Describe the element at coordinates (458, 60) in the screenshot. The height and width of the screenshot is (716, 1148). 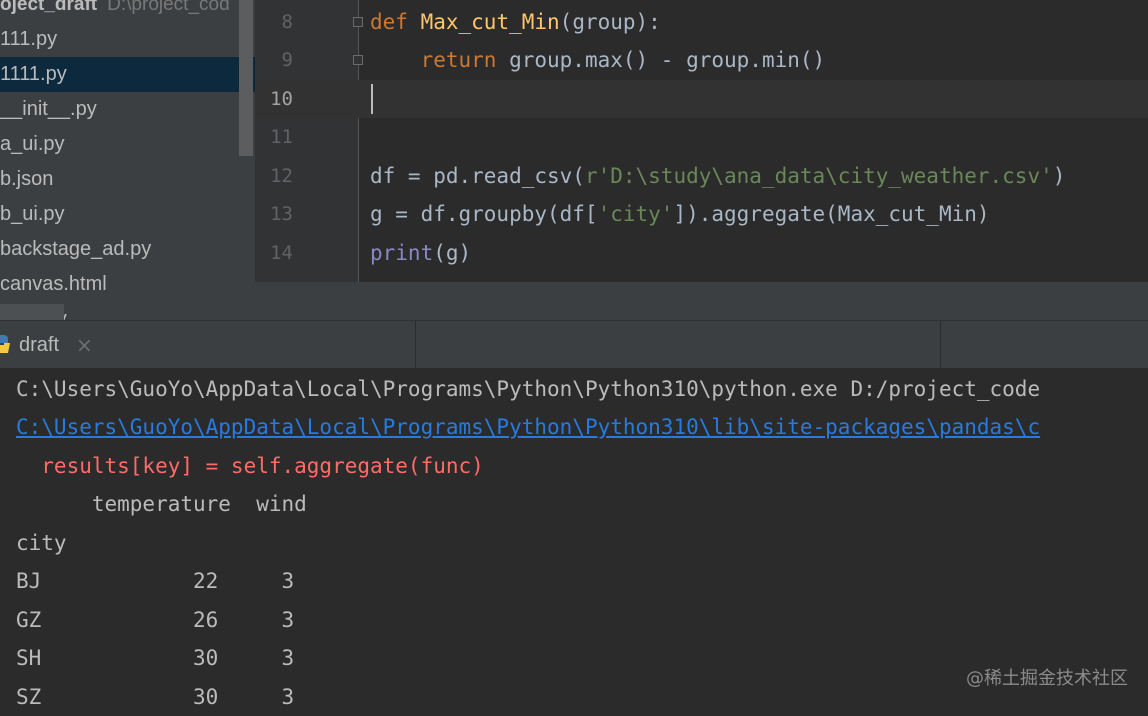
I see `keyword-token: return` at that location.